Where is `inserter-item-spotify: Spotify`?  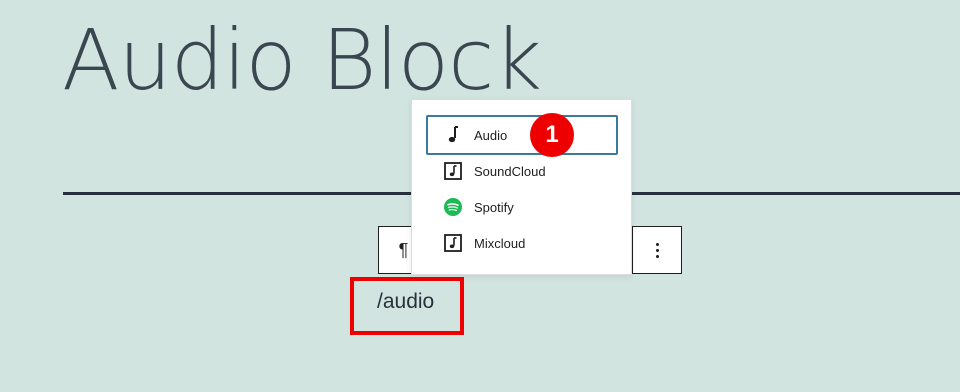
inserter-item-spotify: Spotify is located at coordinates (522, 207).